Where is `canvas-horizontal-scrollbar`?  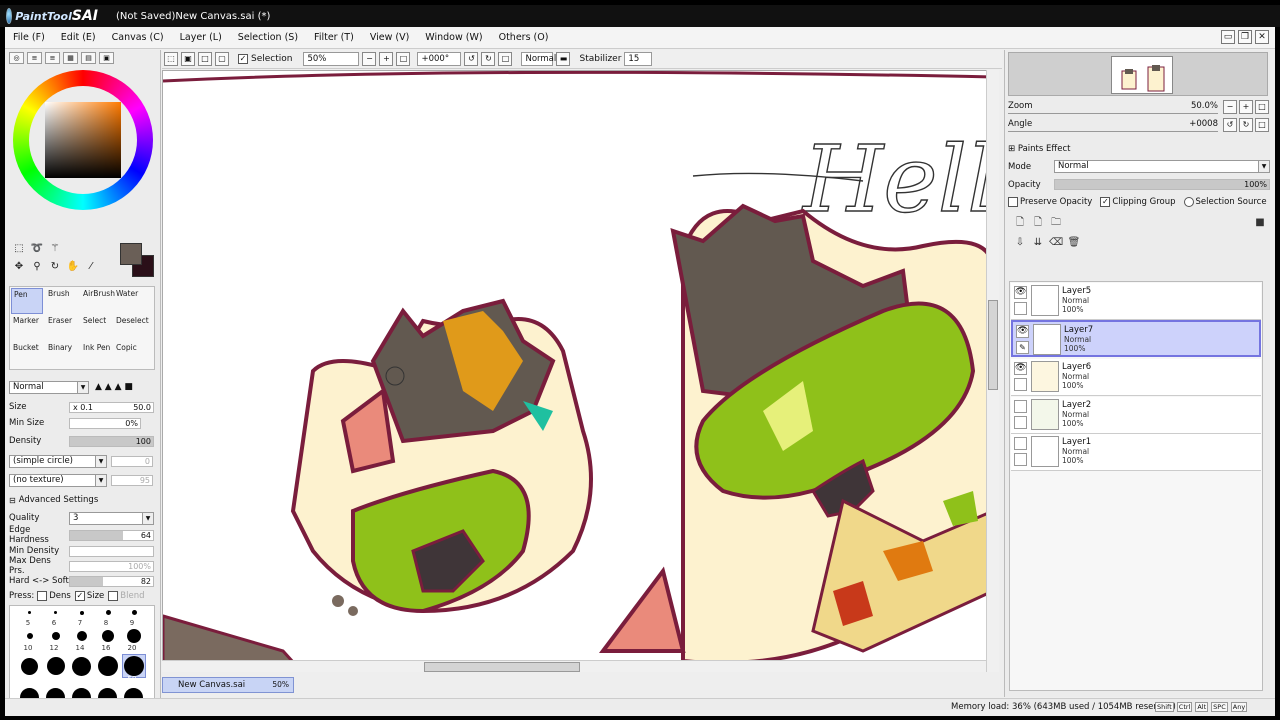 canvas-horizontal-scrollbar is located at coordinates (574, 666).